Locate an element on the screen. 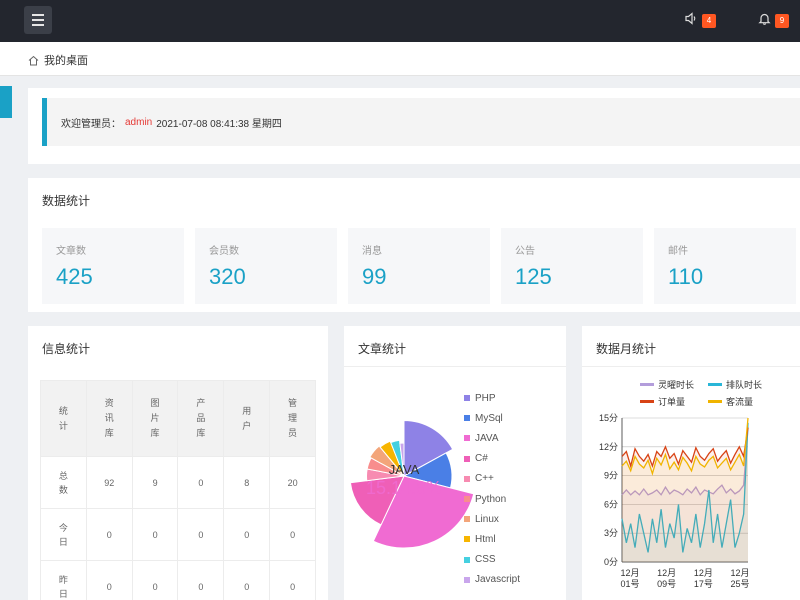 This screenshot has height=600, width=800. table-header-cell: 用户 is located at coordinates (247, 418).